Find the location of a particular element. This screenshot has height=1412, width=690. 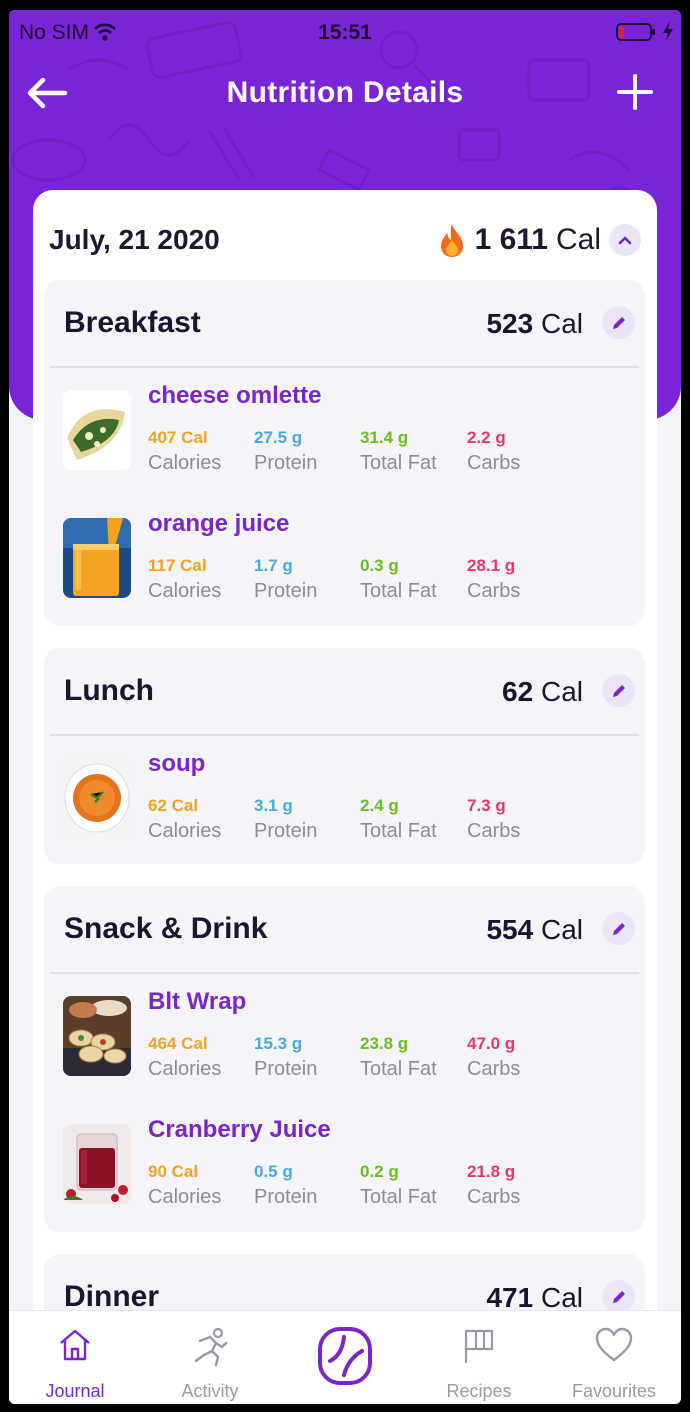

carbs-stat: 28.1 g Carbs is located at coordinates (493, 579).